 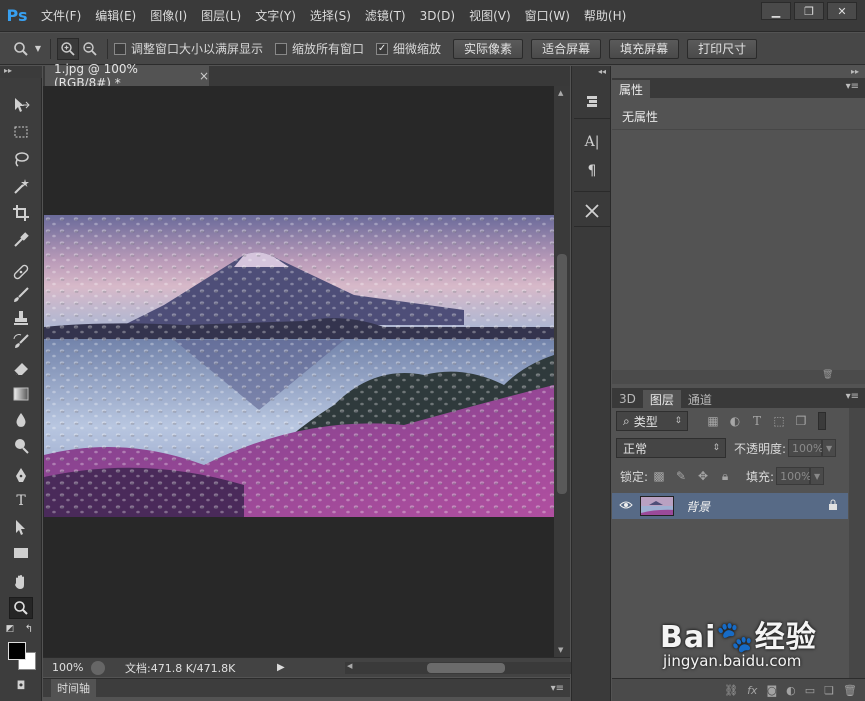 What do you see at coordinates (437, 16) in the screenshot?
I see `menu-3d: 3D(D)` at bounding box center [437, 16].